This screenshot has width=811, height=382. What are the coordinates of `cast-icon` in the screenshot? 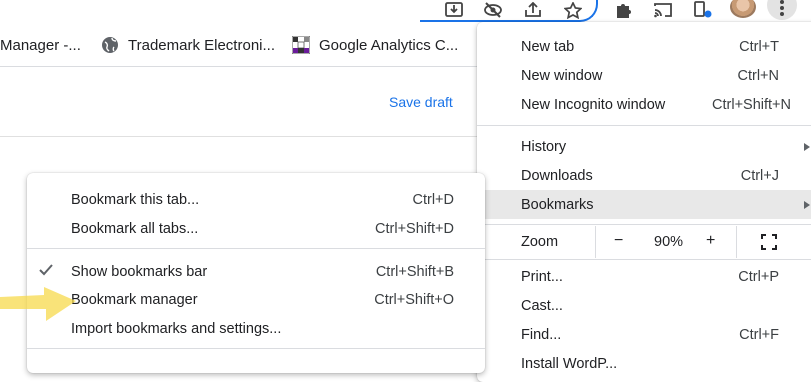 It's located at (663, 10).